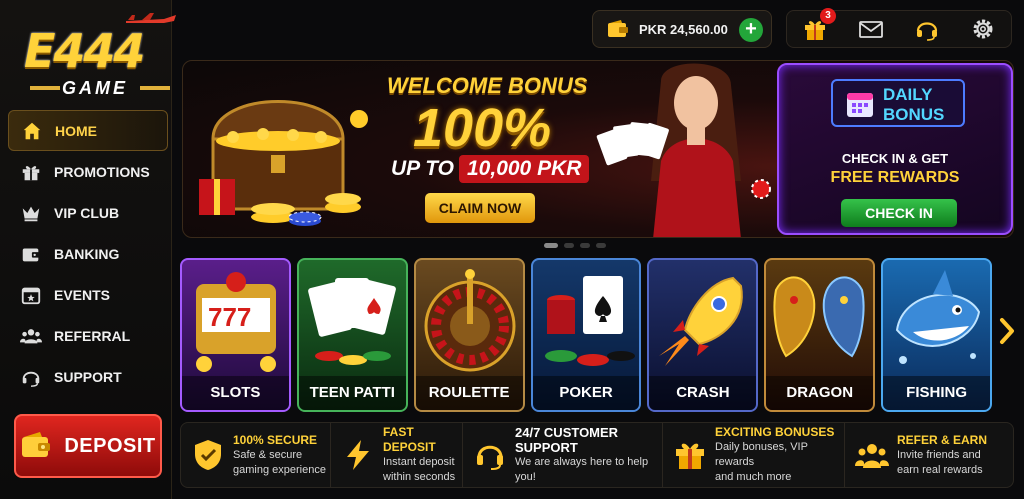  I want to click on daily-bonus-title: DAILY BONUS, so click(913, 105).